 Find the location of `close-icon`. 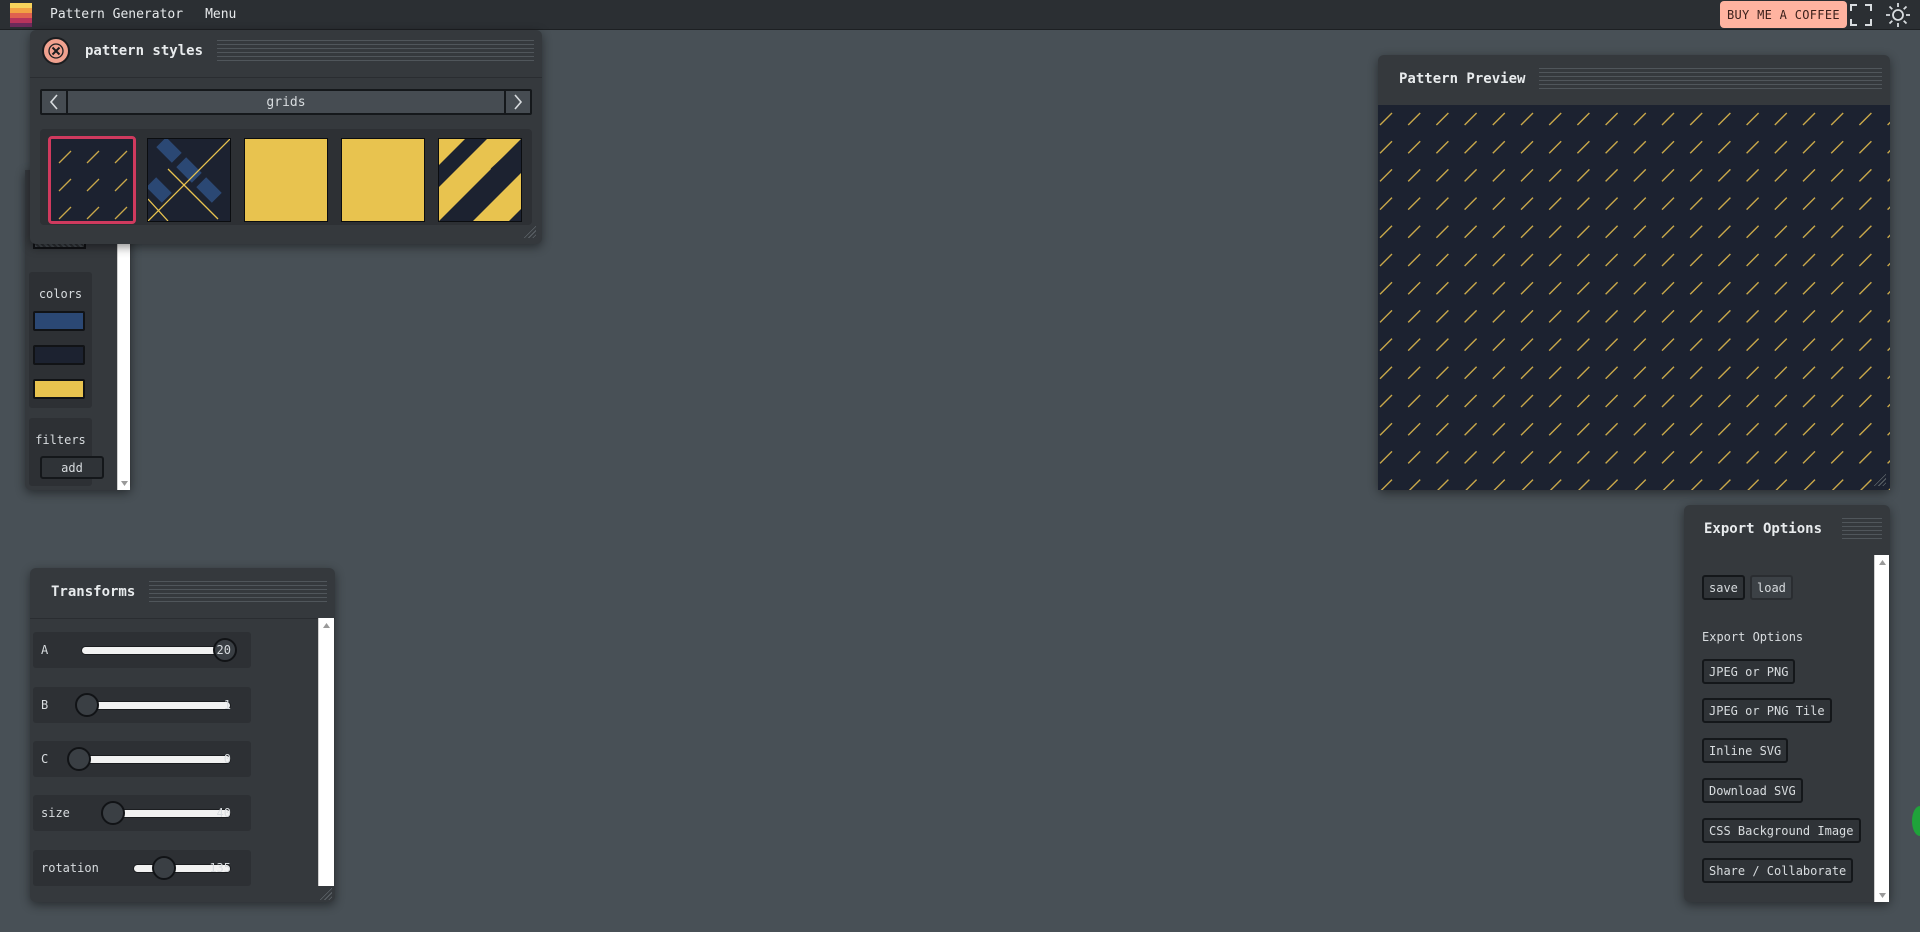

close-icon is located at coordinates (56, 51).